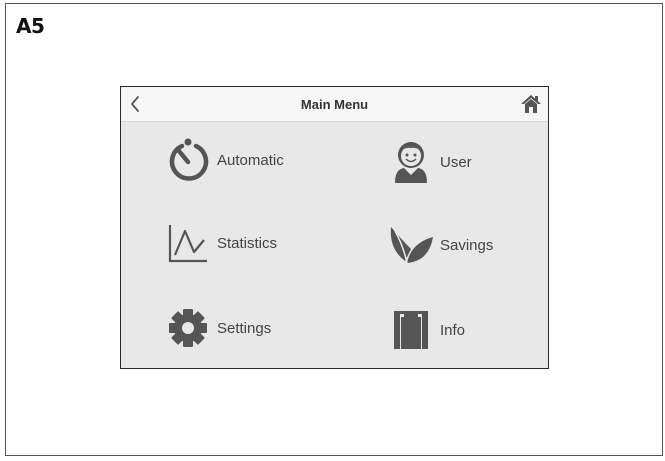 This screenshot has height=461, width=665. Describe the element at coordinates (188, 243) in the screenshot. I see `chart-line-icon` at that location.